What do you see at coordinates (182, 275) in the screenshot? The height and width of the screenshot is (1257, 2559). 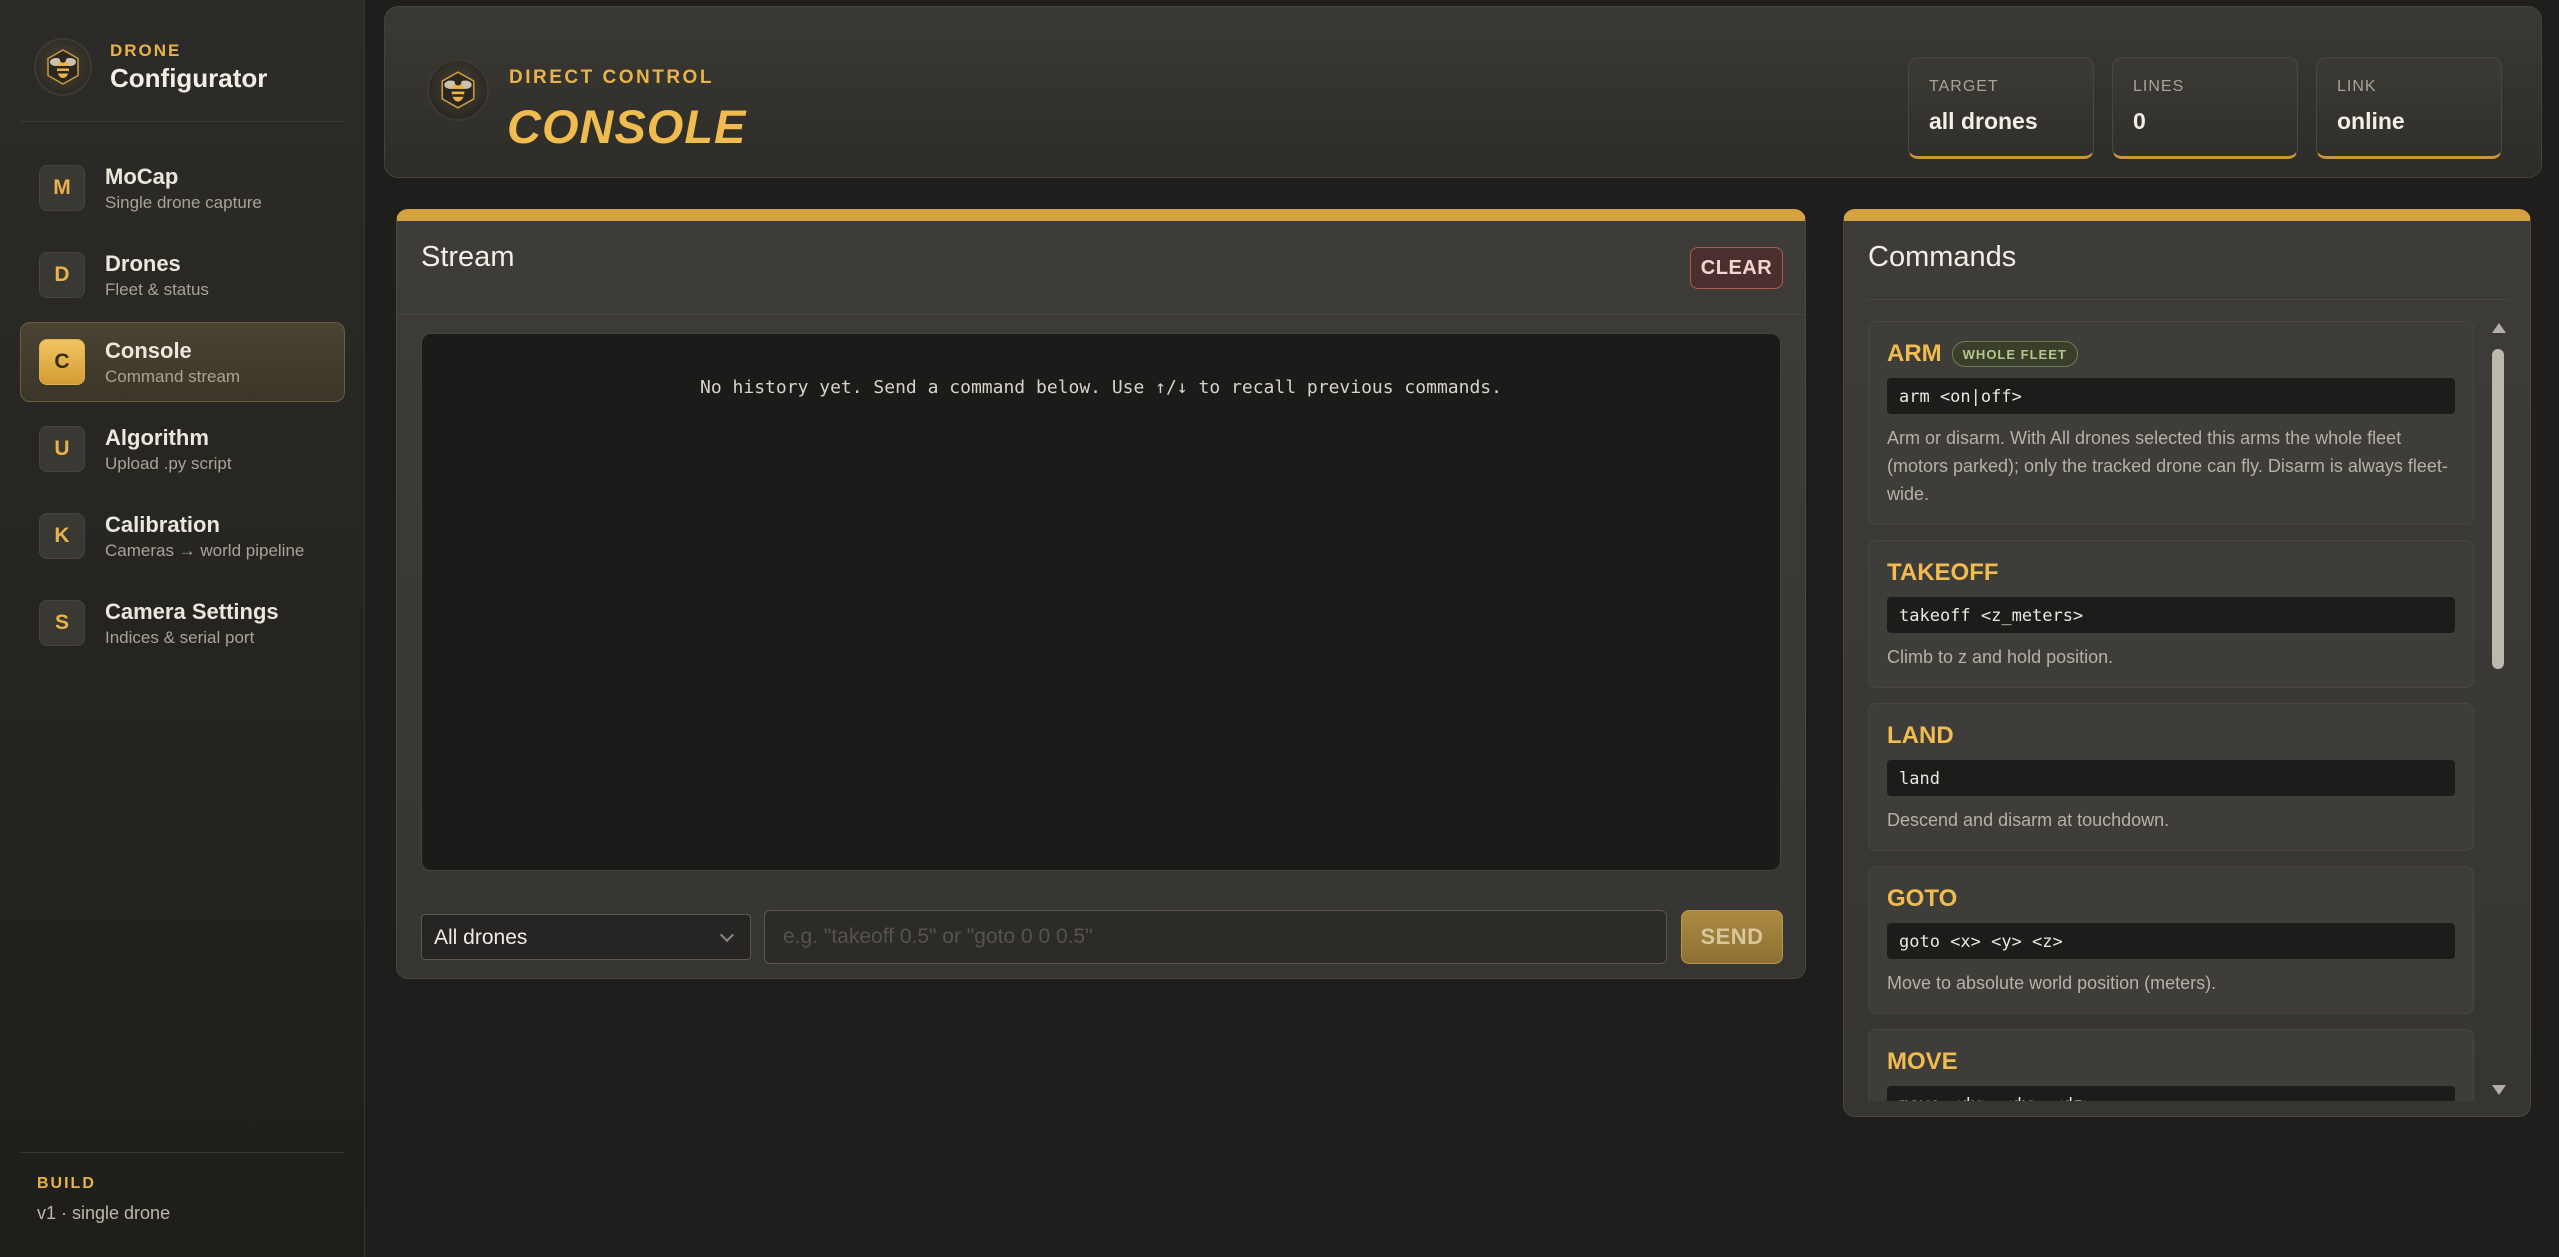 I see `sidebar-item-drones: D Drones Fleet & status` at bounding box center [182, 275].